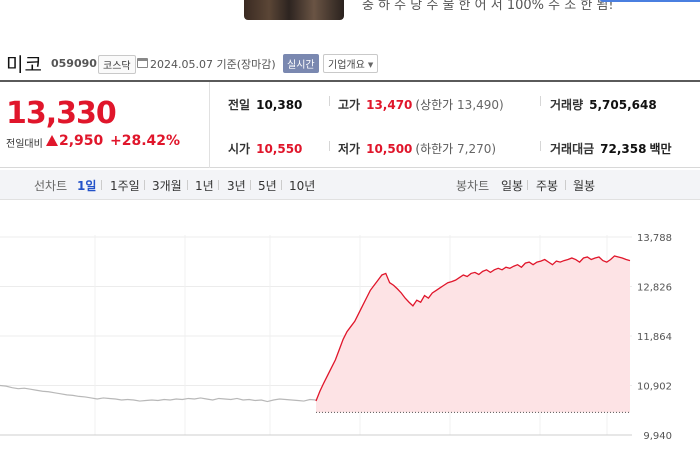 The height and width of the screenshot is (450, 700). What do you see at coordinates (649, 1) in the screenshot?
I see `banner-button` at bounding box center [649, 1].